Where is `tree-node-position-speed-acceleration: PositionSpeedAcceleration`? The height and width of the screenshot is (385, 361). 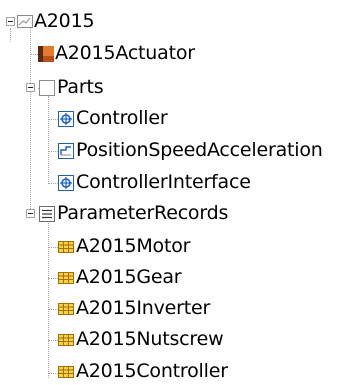
tree-node-position-speed-acceleration: PositionSpeedAcceleration is located at coordinates (180, 150).